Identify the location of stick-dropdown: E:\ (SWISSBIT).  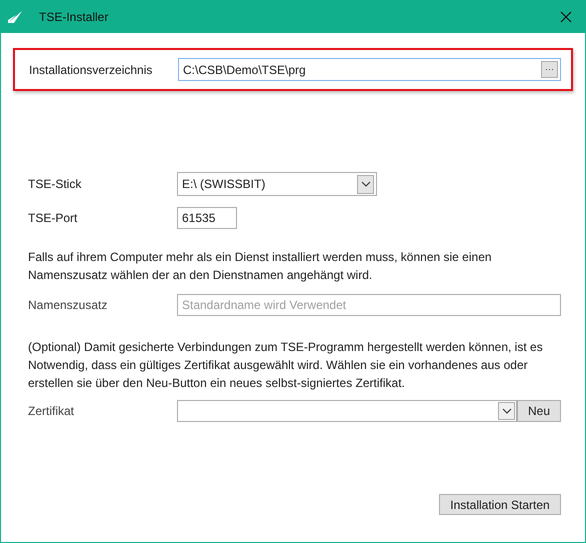
(277, 184).